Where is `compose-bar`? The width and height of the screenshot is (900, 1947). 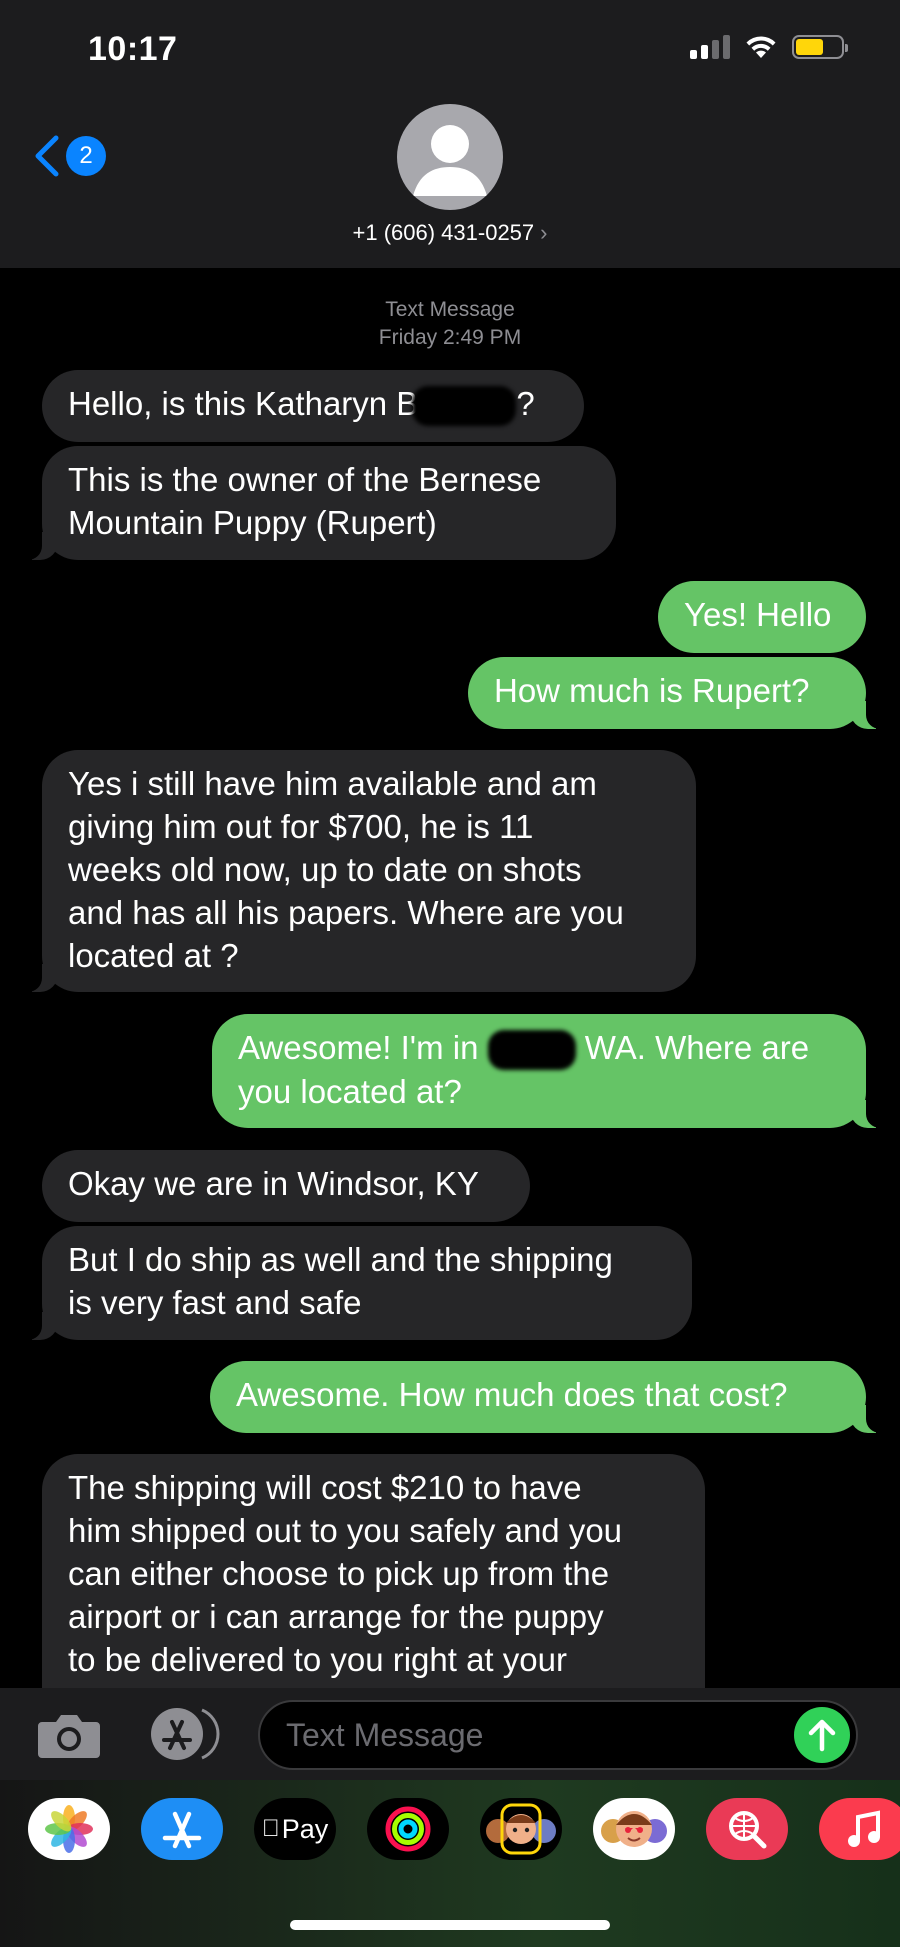 compose-bar is located at coordinates (450, 1734).